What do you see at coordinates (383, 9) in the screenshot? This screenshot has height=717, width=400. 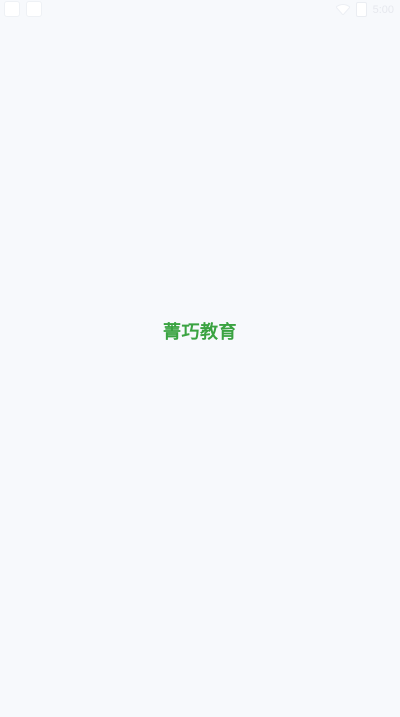 I see `status-time: 5:00` at bounding box center [383, 9].